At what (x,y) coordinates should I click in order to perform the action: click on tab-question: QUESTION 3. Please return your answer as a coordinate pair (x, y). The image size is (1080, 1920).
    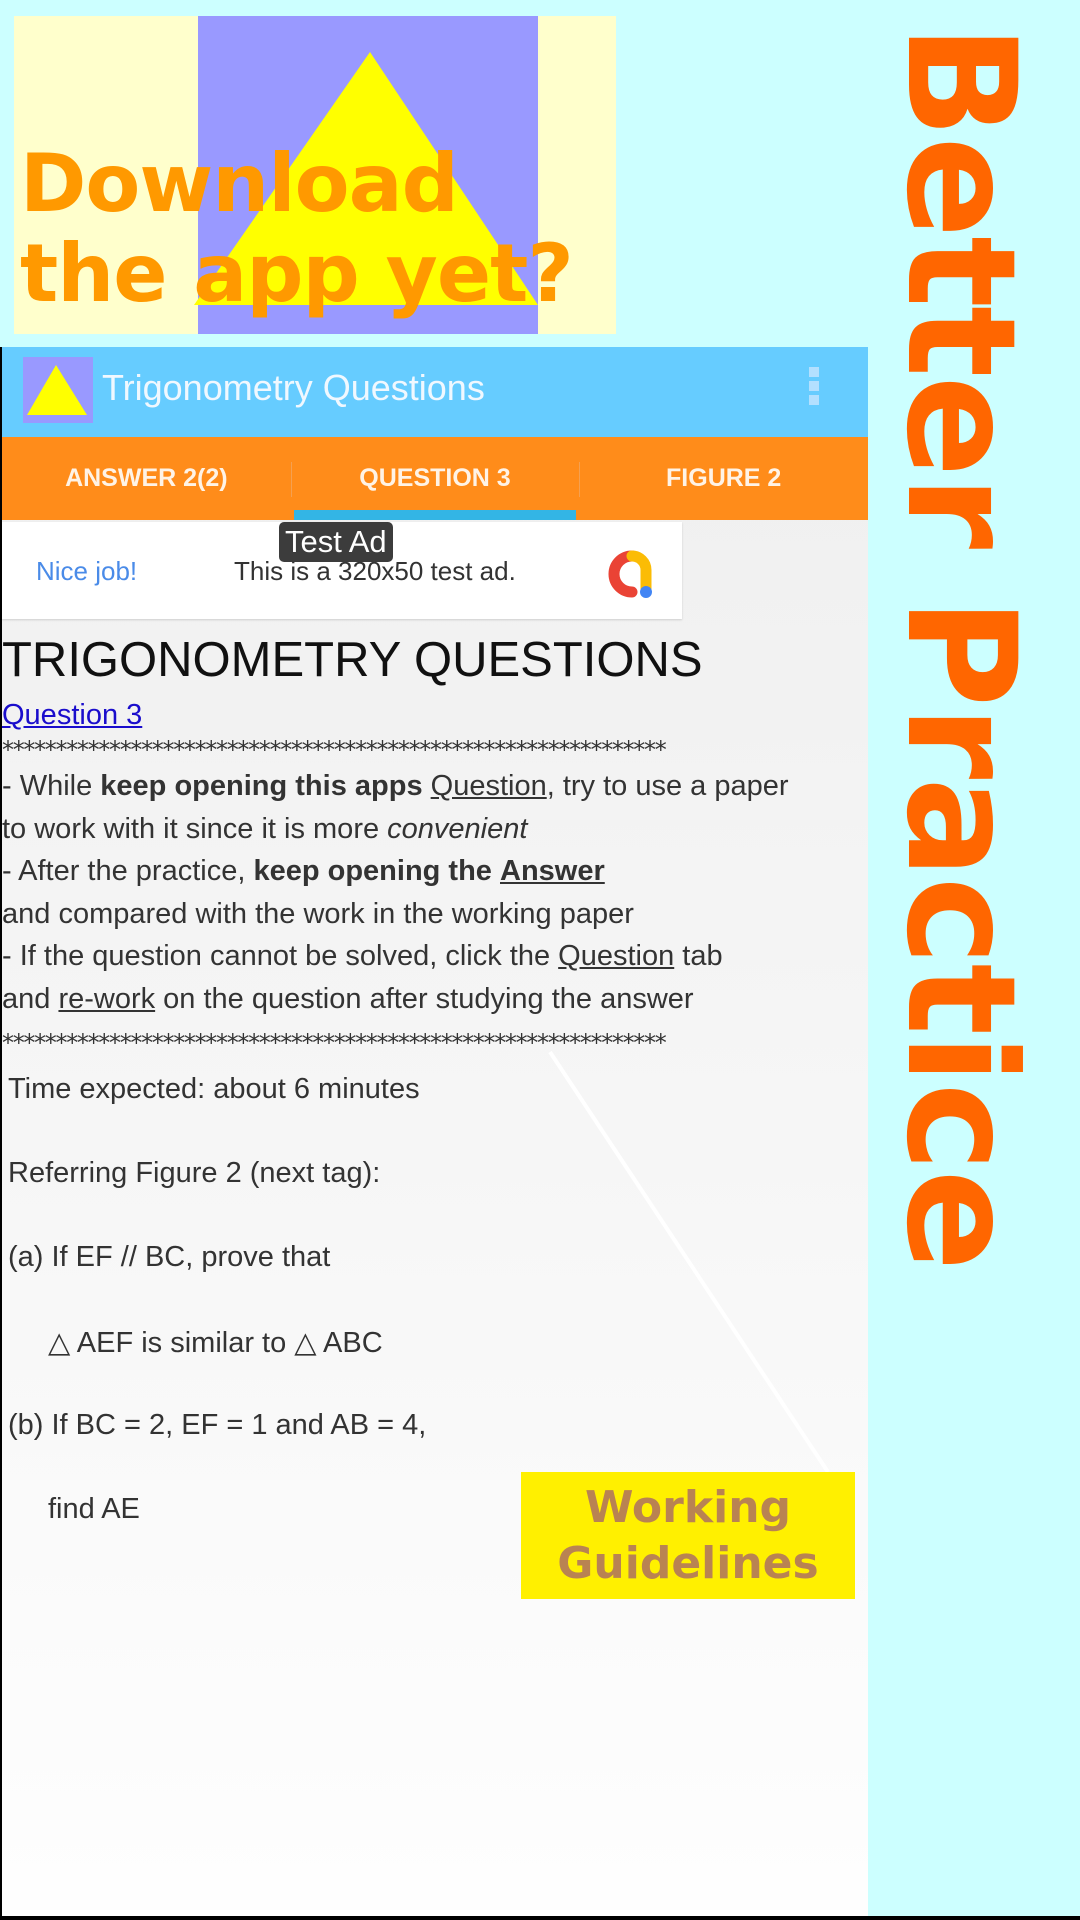
    Looking at the image, I should click on (435, 478).